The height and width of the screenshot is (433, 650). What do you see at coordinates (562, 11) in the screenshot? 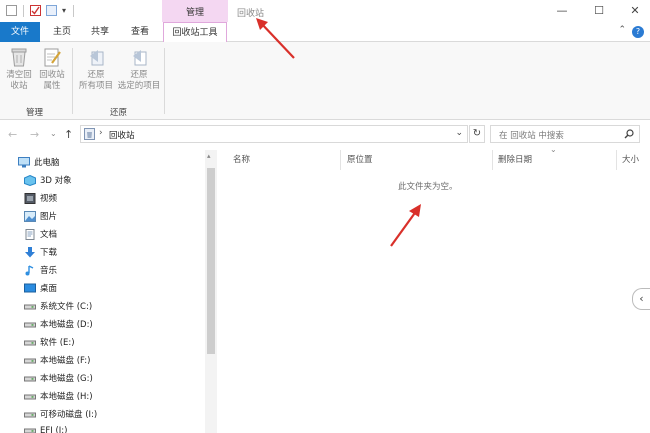
I see `minimize-button: —` at bounding box center [562, 11].